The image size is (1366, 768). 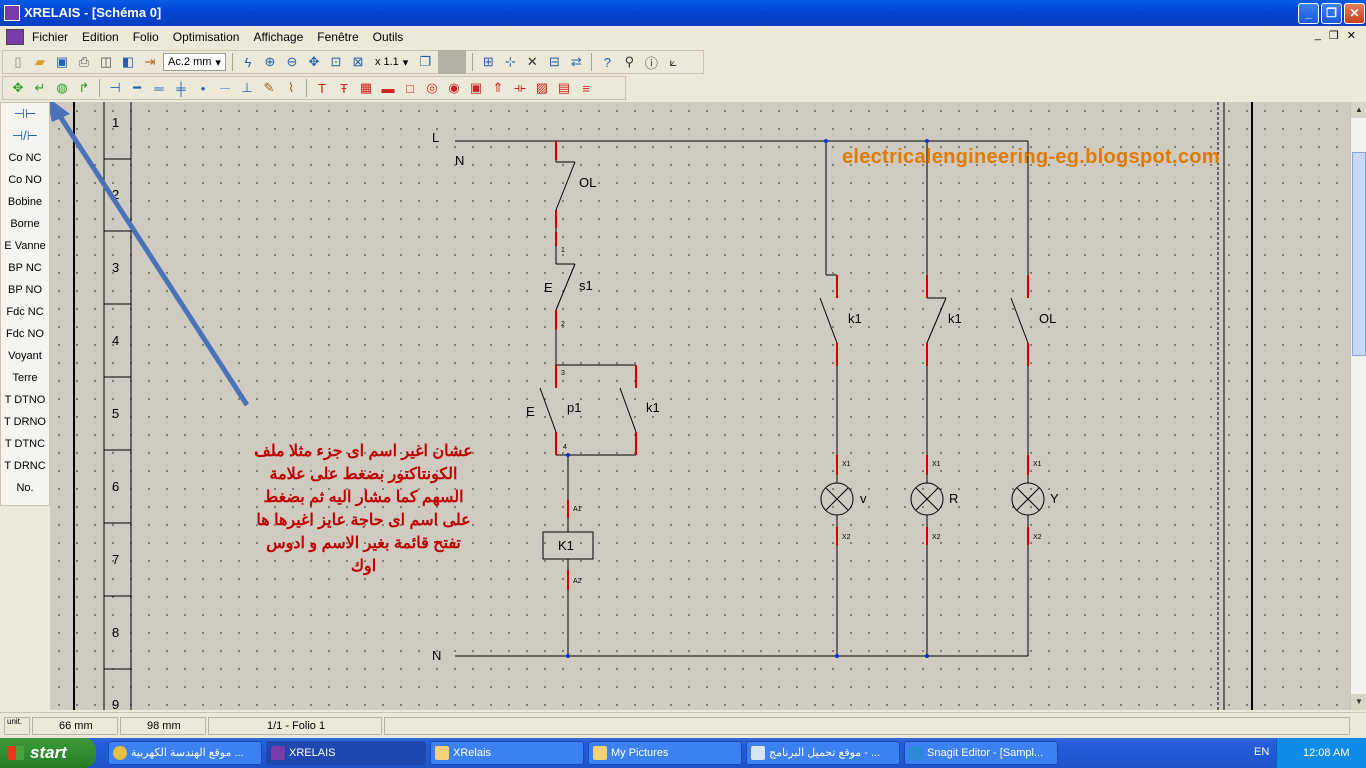 I want to click on estop-label: E, so click(x=548, y=287).